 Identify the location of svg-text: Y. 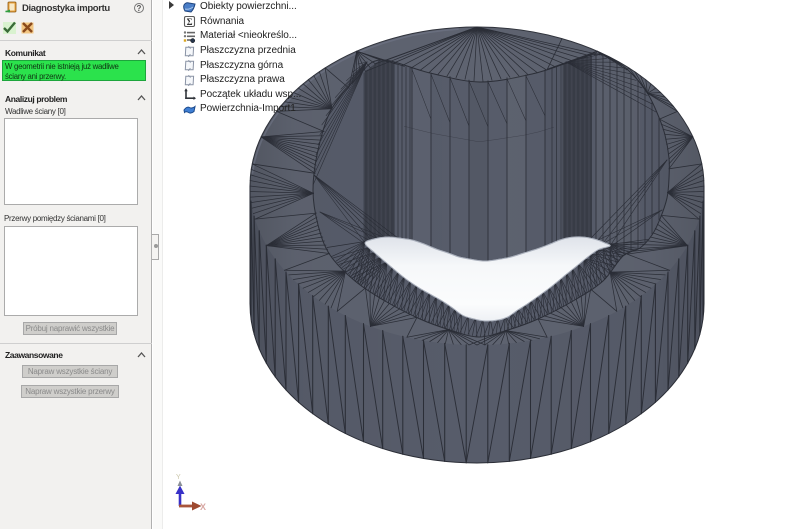
(178, 477).